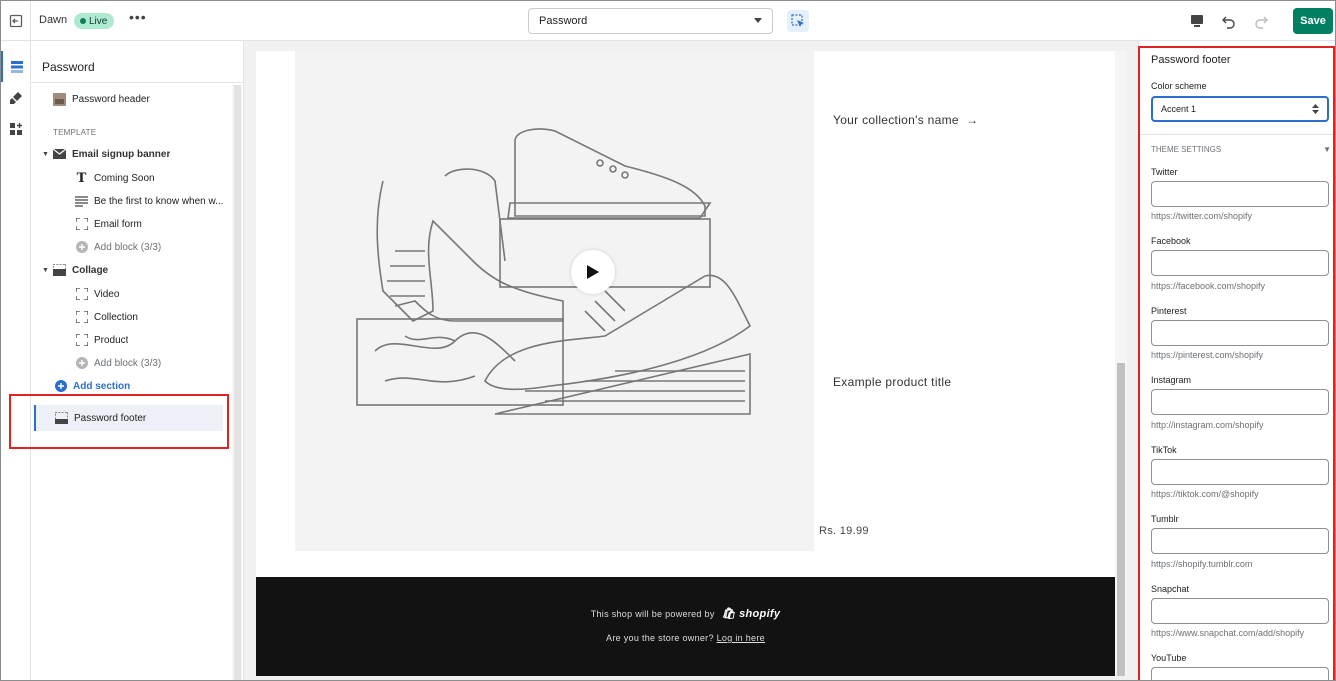 This screenshot has height=681, width=1336. I want to click on section-collage: ▼ Collage, so click(75, 270).